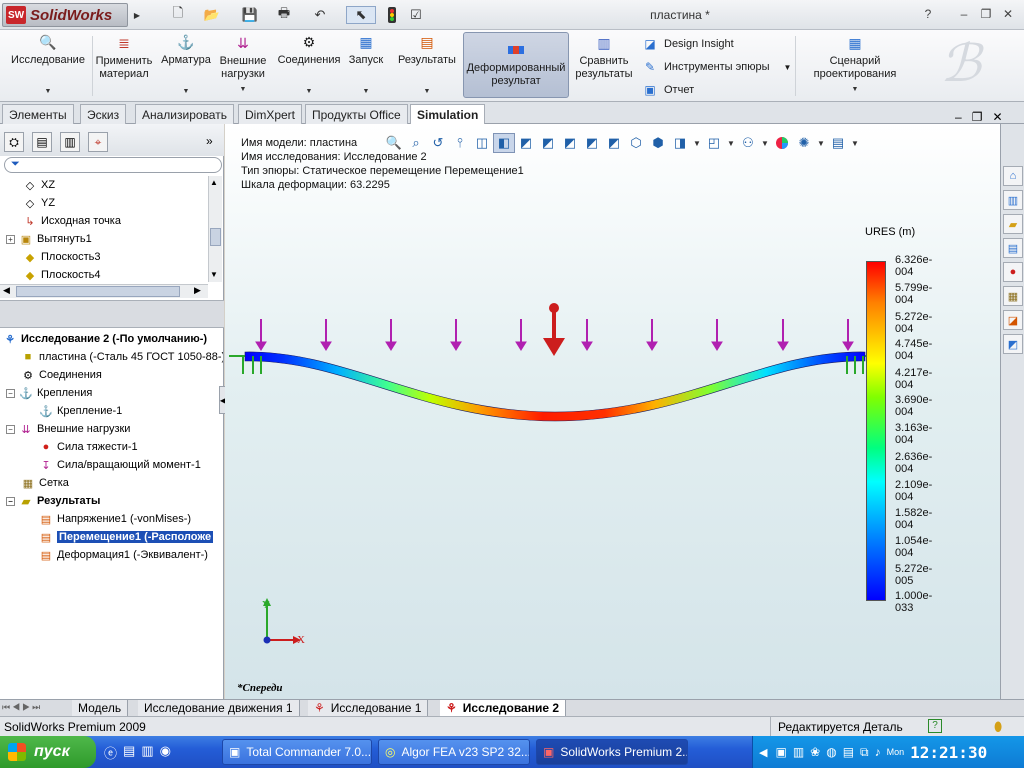  Describe the element at coordinates (448, 114) in the screenshot. I see `tab-simulation: Simulation` at that location.